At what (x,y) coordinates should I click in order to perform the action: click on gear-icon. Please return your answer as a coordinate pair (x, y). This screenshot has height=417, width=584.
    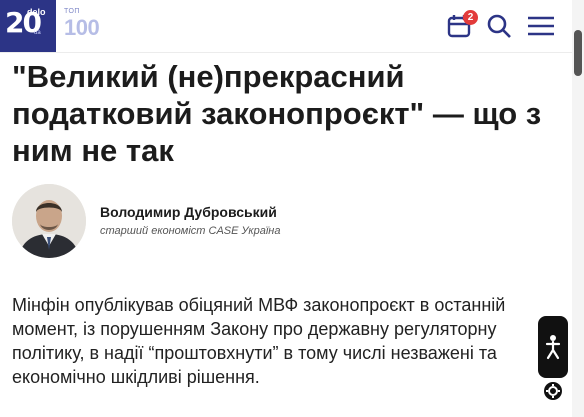
    Looking at the image, I should click on (553, 393).